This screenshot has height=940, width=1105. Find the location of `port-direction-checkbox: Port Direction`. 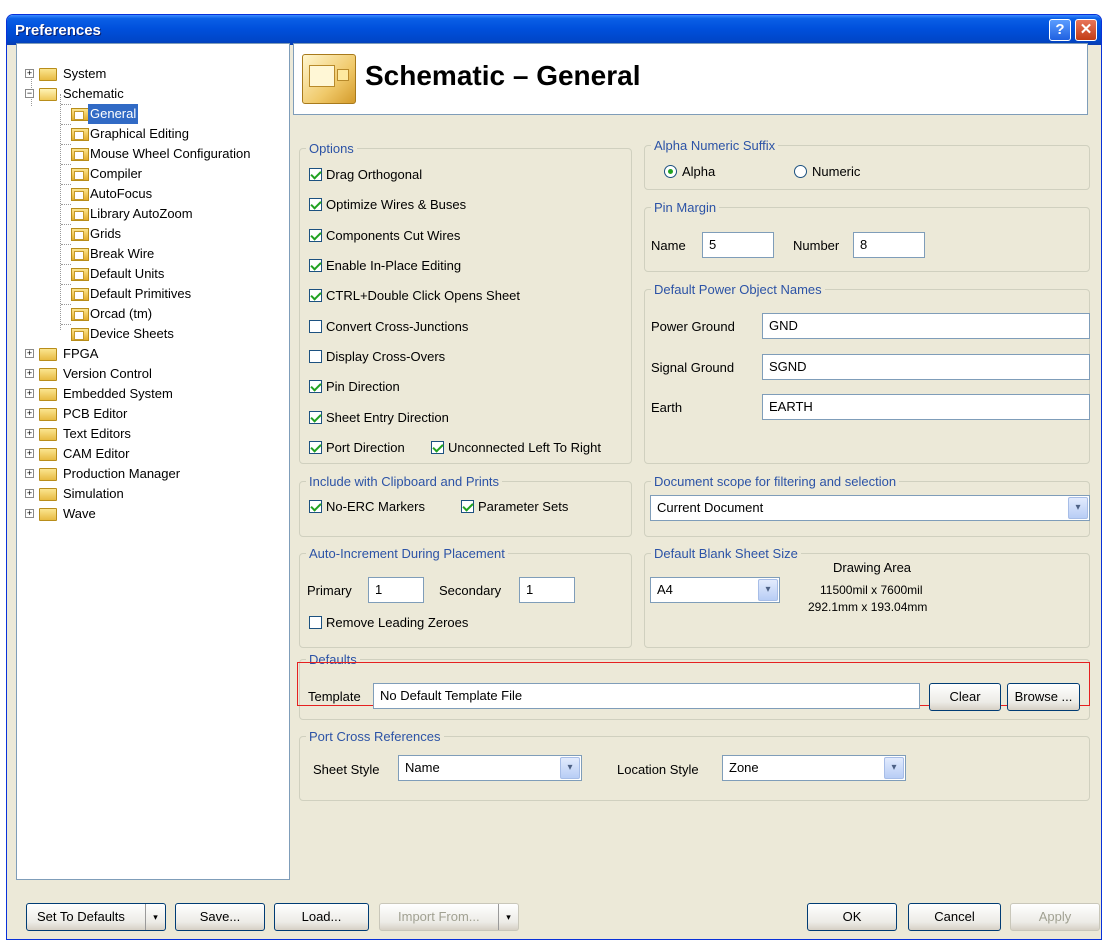

port-direction-checkbox: Port Direction is located at coordinates (357, 448).